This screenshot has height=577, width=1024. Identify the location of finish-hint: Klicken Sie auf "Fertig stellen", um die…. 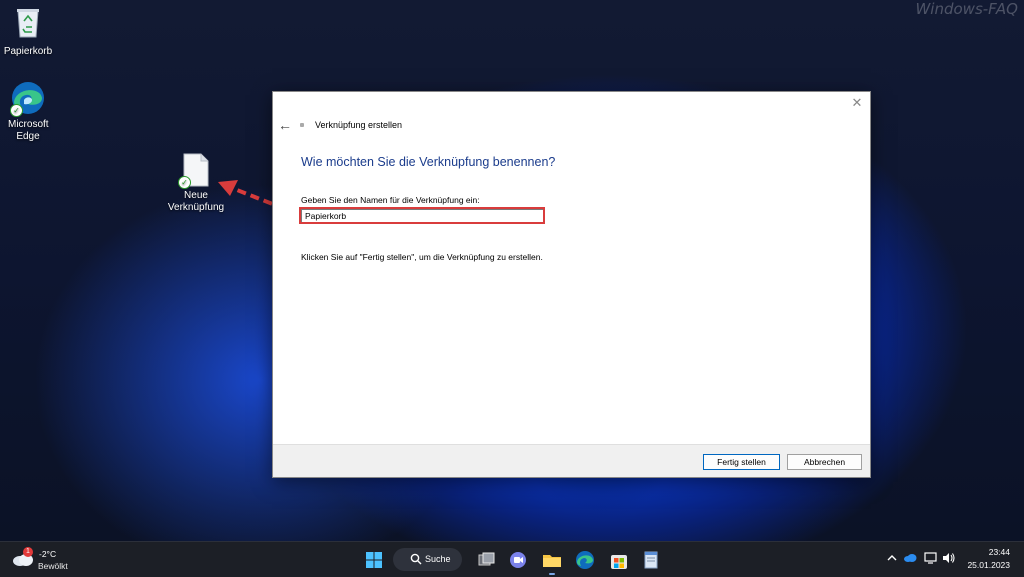
(422, 257).